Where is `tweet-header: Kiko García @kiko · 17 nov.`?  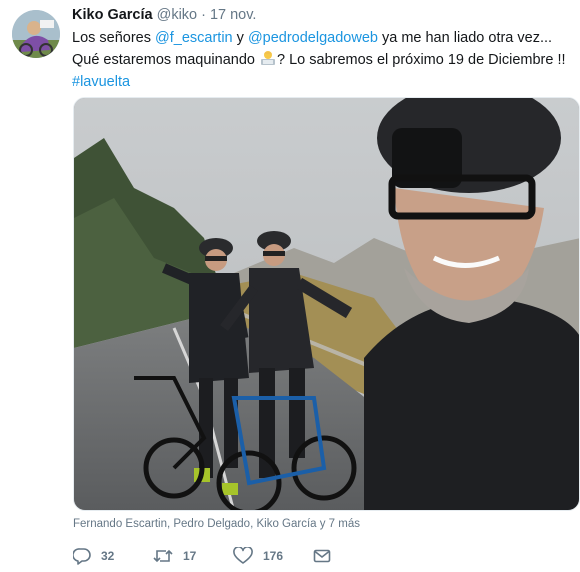
tweet-header: Kiko García @kiko · 17 nov. is located at coordinates (164, 17).